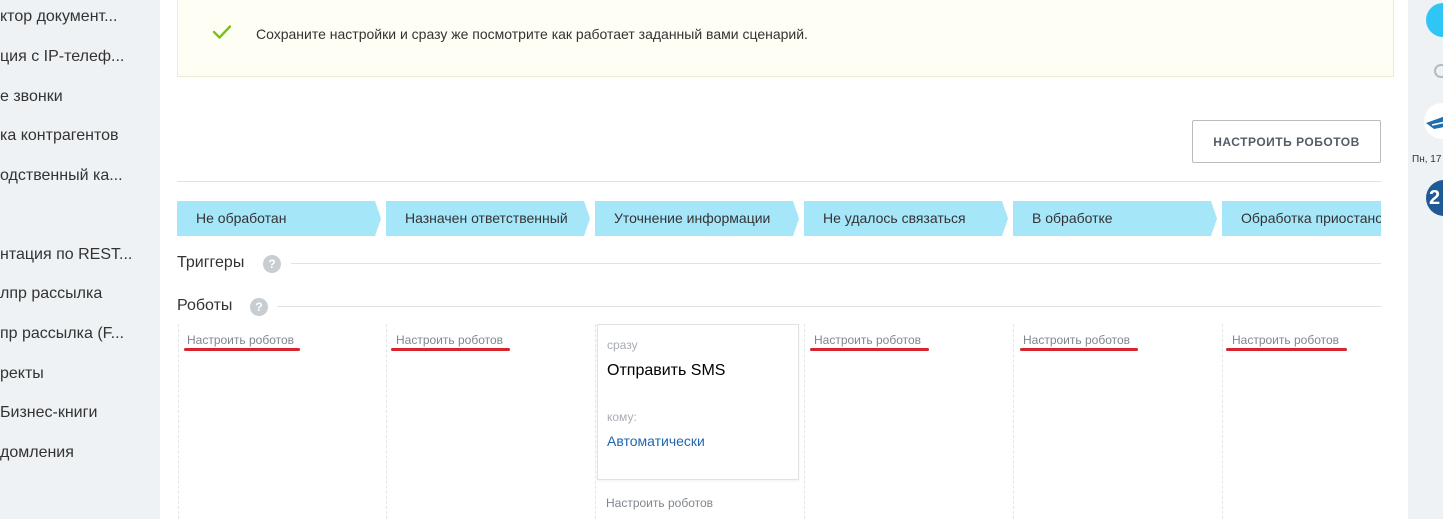 Image resolution: width=1443 pixels, height=519 pixels. Describe the element at coordinates (1285, 340) in the screenshot. I see `configure-robots-link-stage-6: Настроить роботов` at that location.